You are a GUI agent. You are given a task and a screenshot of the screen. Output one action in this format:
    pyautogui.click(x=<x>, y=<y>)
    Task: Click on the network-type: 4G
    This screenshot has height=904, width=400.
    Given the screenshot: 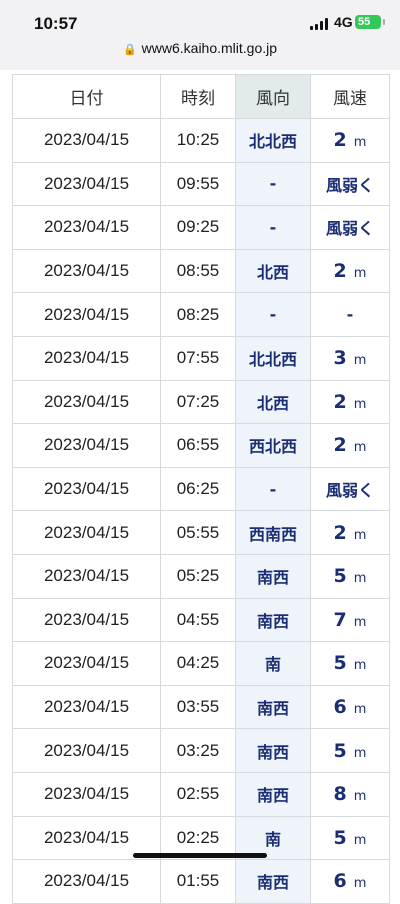 What is the action you would take?
    pyautogui.click(x=343, y=22)
    